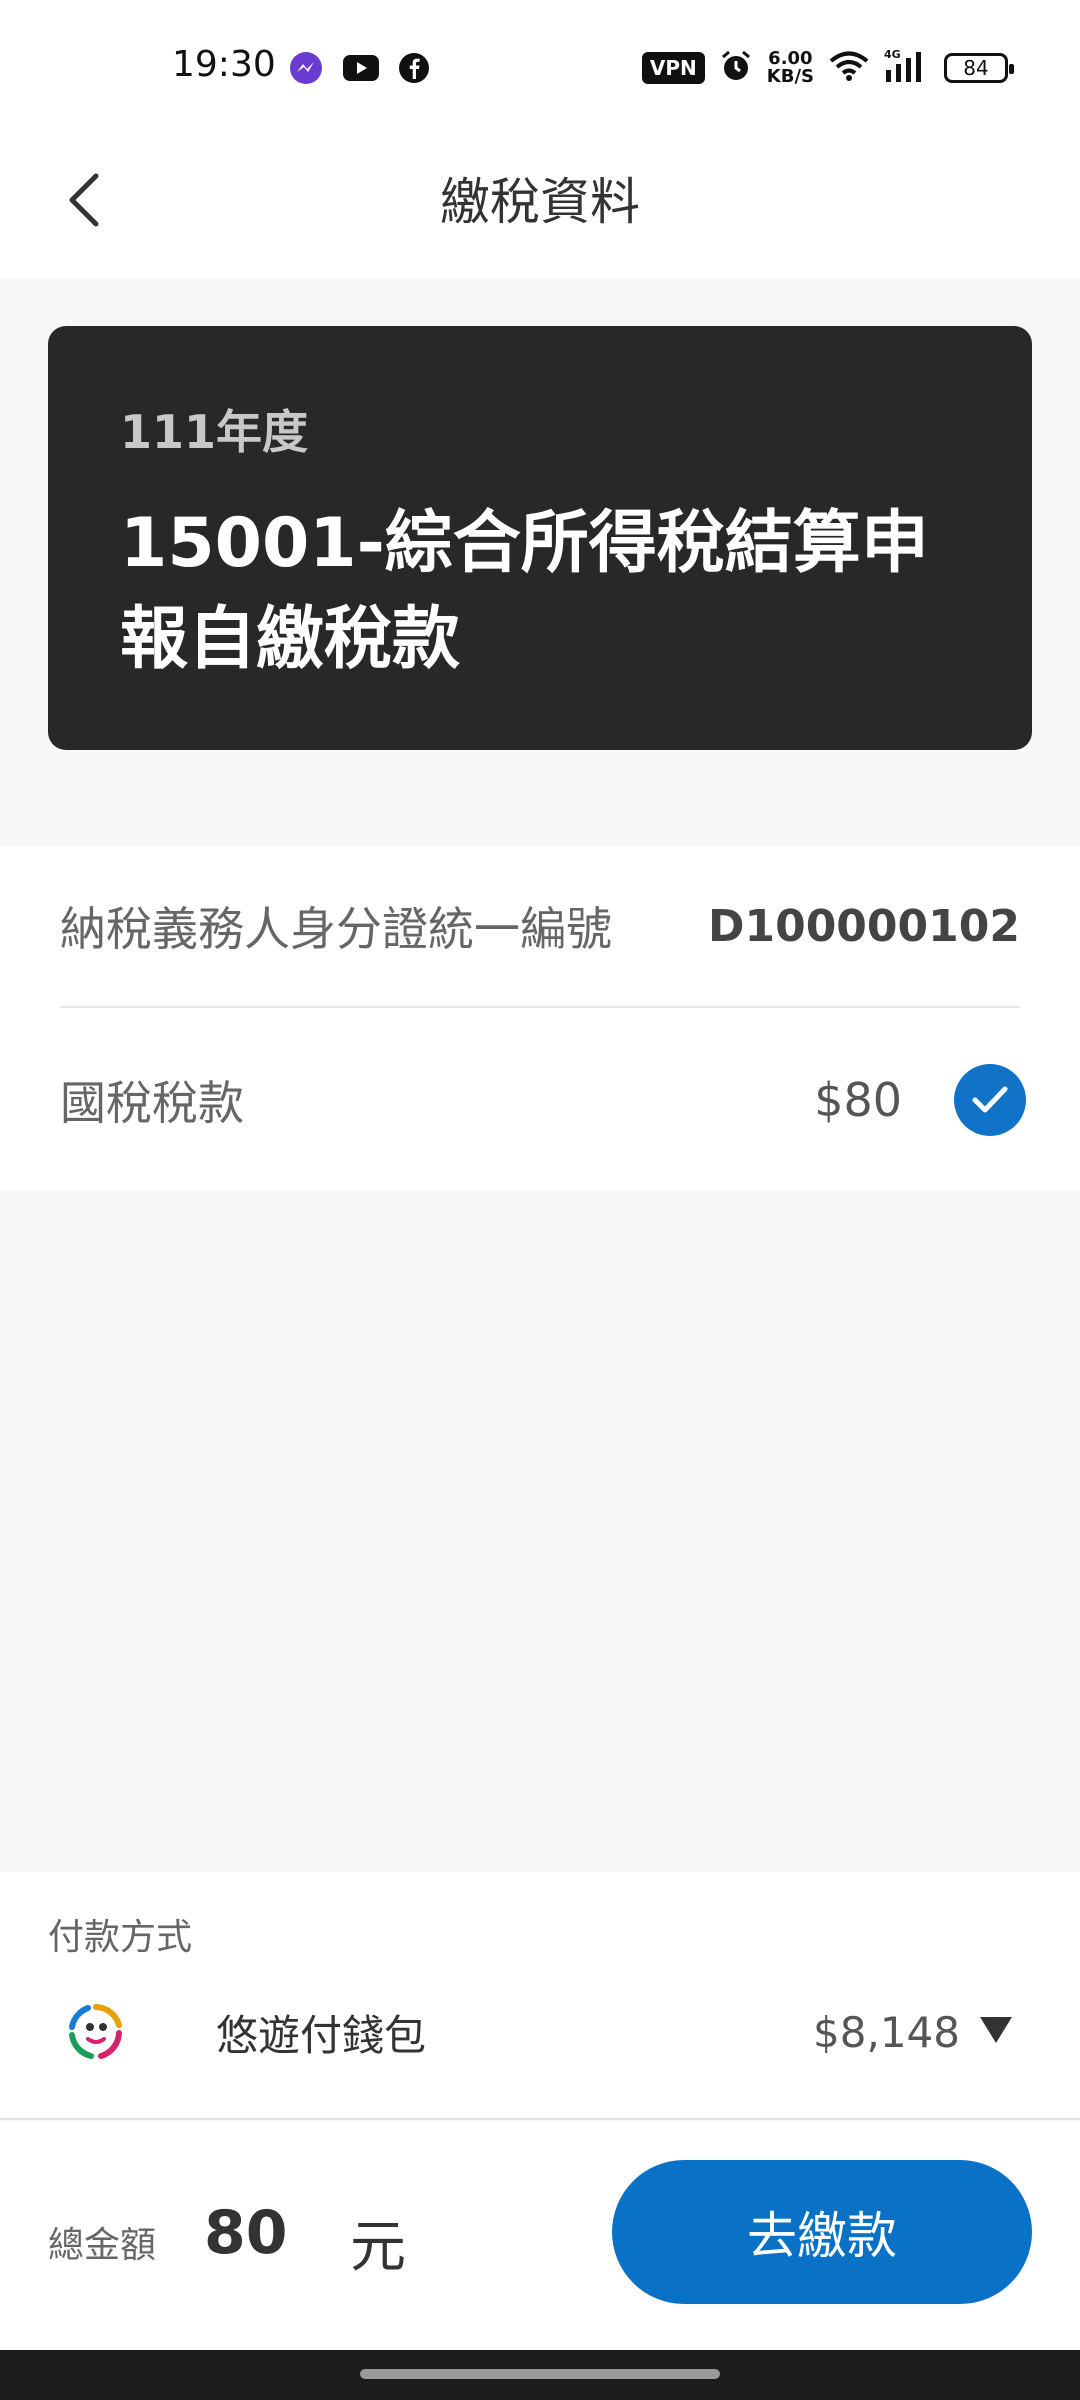 Image resolution: width=1080 pixels, height=2400 pixels. I want to click on payment-method-label: 付款方式, so click(120, 1937).